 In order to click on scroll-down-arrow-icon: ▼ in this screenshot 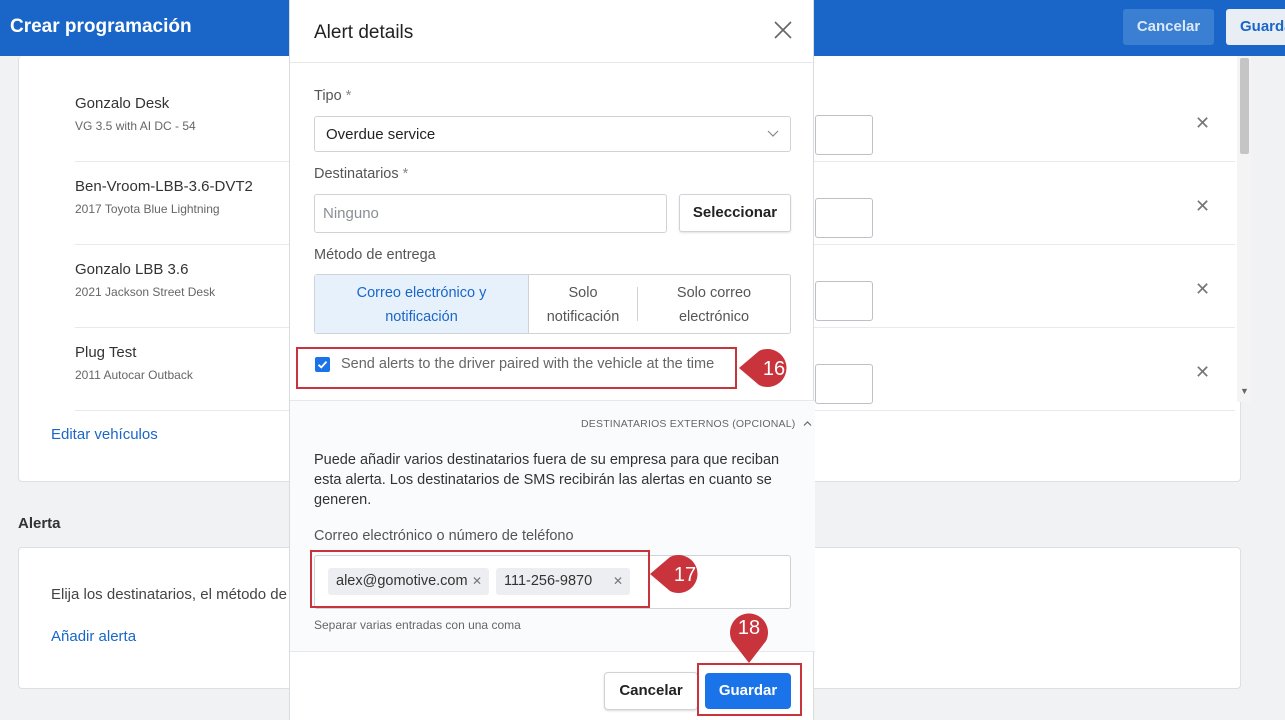, I will do `click(1244, 391)`.